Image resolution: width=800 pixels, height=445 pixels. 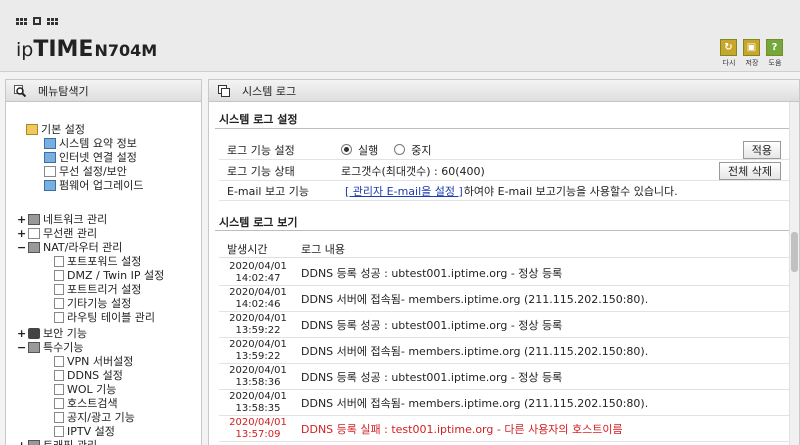 I want to click on radio-stop-label: 중지, so click(x=421, y=150).